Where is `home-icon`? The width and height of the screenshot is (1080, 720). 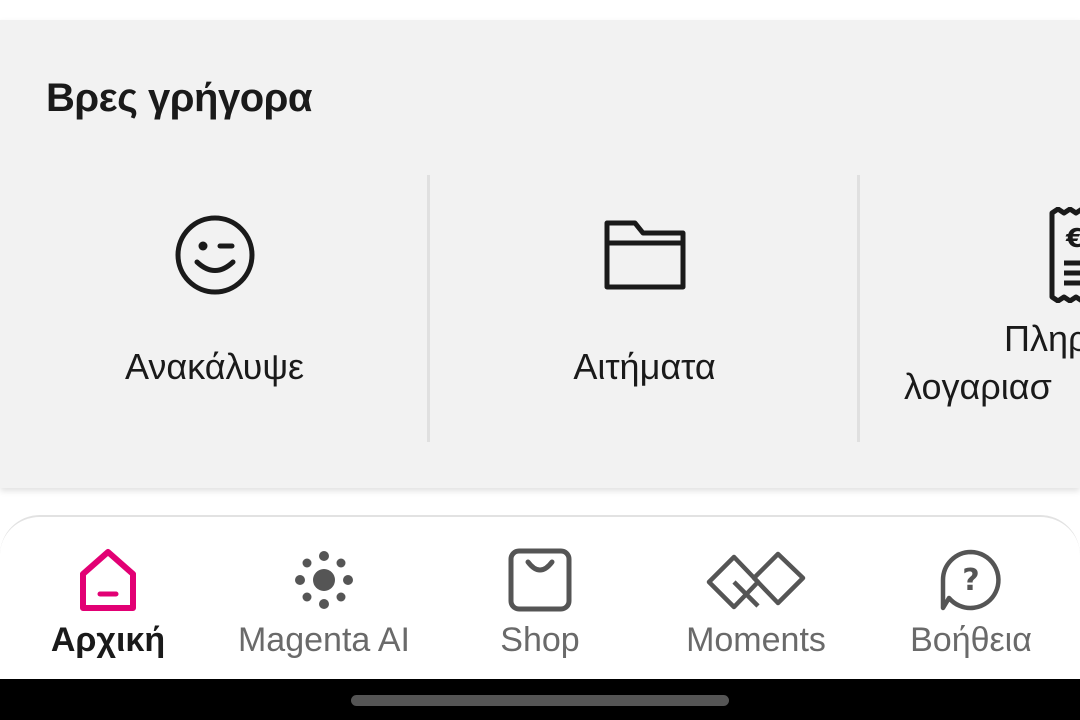
home-icon is located at coordinates (108, 580).